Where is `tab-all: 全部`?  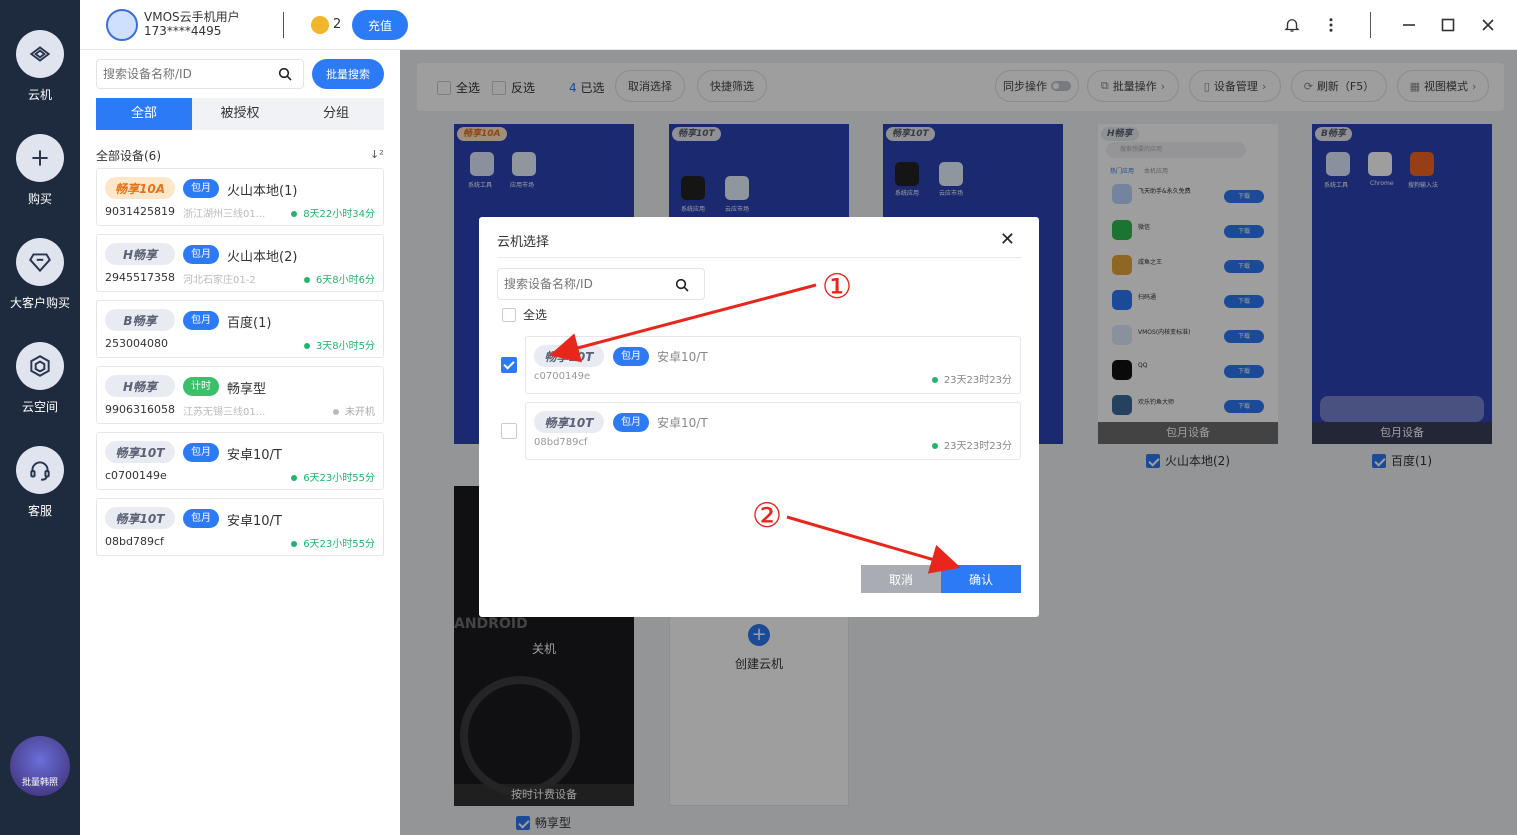
tab-all: 全部 is located at coordinates (144, 114).